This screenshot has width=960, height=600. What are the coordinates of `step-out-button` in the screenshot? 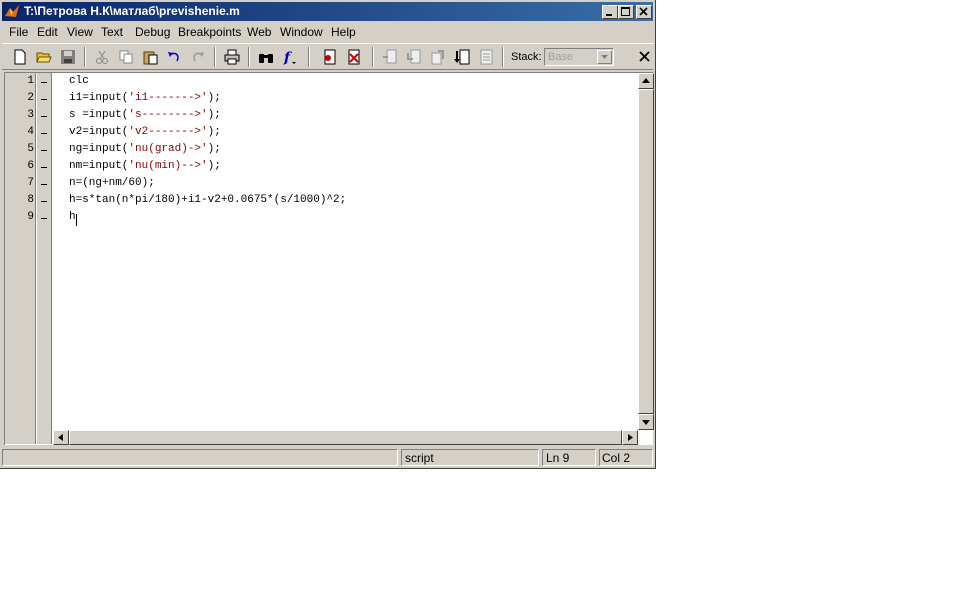 It's located at (438, 57).